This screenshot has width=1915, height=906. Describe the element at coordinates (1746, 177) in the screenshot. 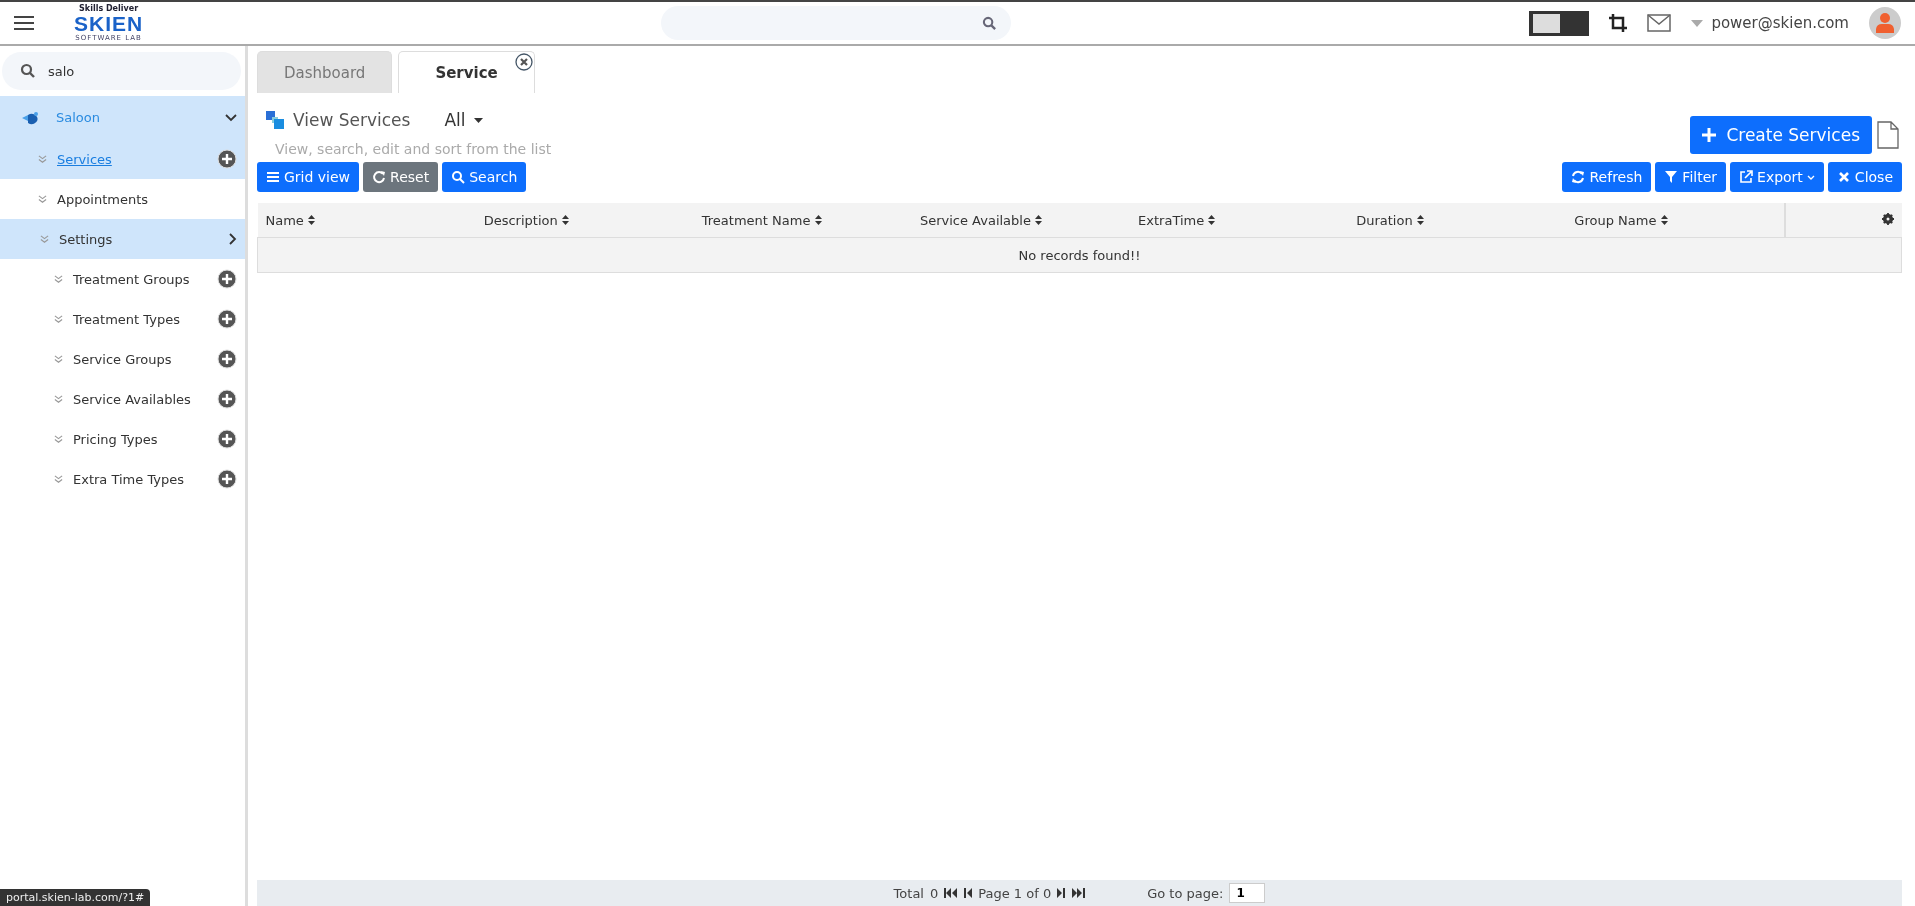

I see `export-icon` at that location.